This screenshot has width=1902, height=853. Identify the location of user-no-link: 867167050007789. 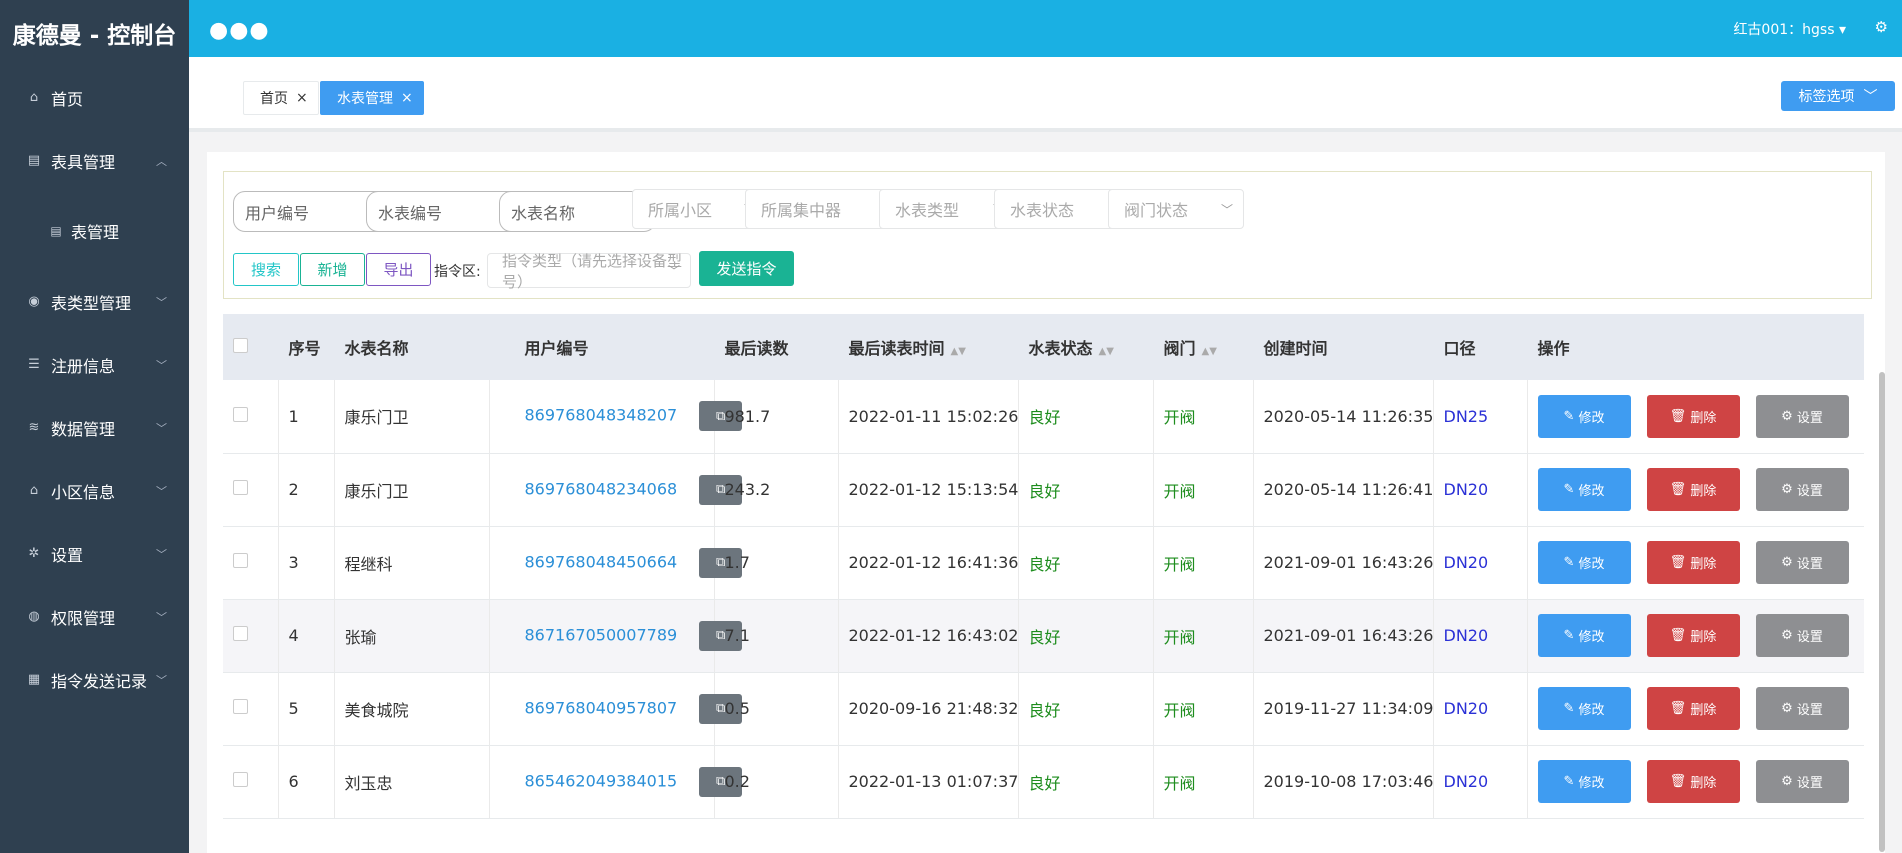
(601, 634).